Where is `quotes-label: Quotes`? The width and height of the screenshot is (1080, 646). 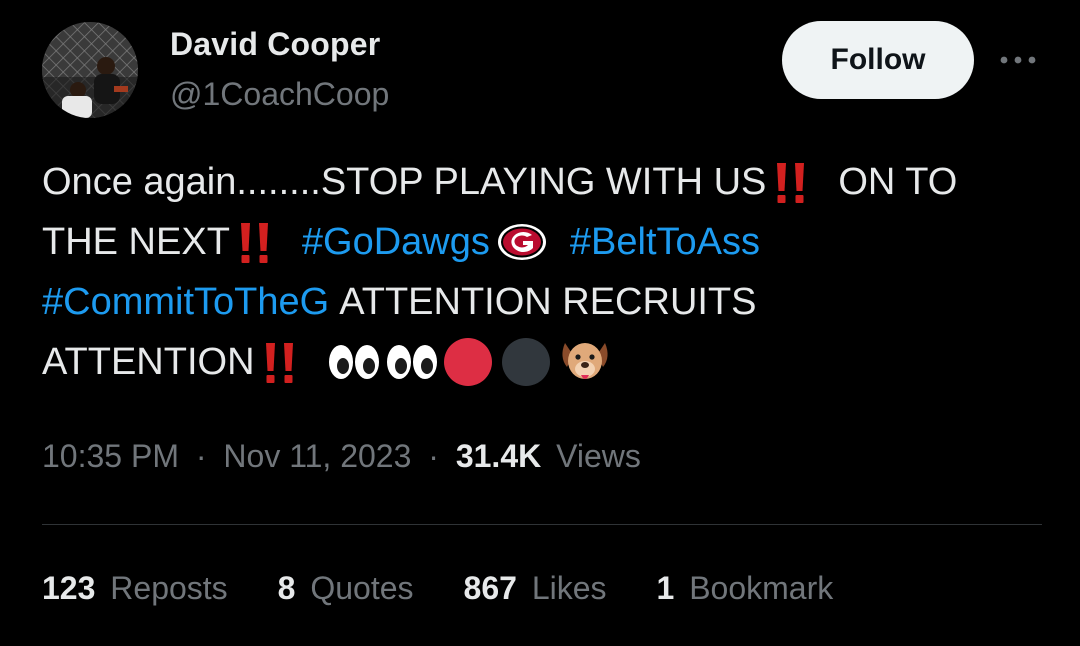
quotes-label: Quotes is located at coordinates (362, 588).